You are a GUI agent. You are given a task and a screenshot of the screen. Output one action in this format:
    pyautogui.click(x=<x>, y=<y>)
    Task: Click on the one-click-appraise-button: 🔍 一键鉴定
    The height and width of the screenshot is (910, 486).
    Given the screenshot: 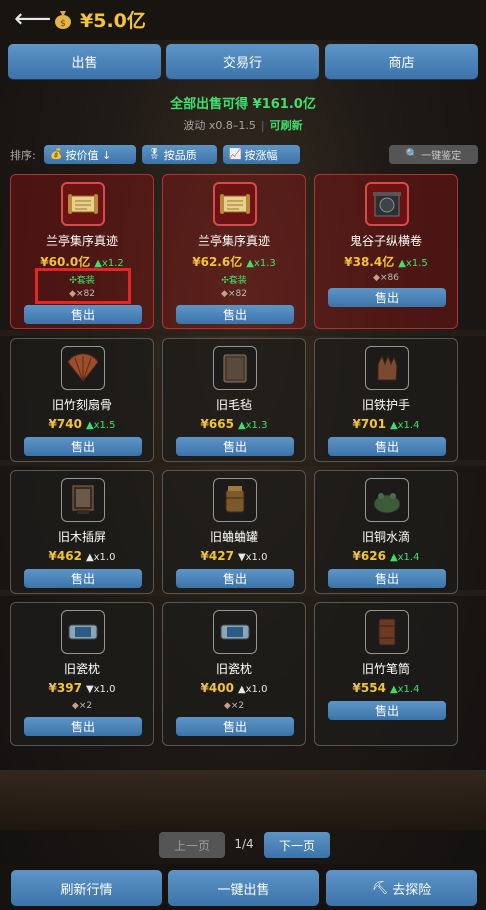 What is the action you would take?
    pyautogui.click(x=433, y=154)
    